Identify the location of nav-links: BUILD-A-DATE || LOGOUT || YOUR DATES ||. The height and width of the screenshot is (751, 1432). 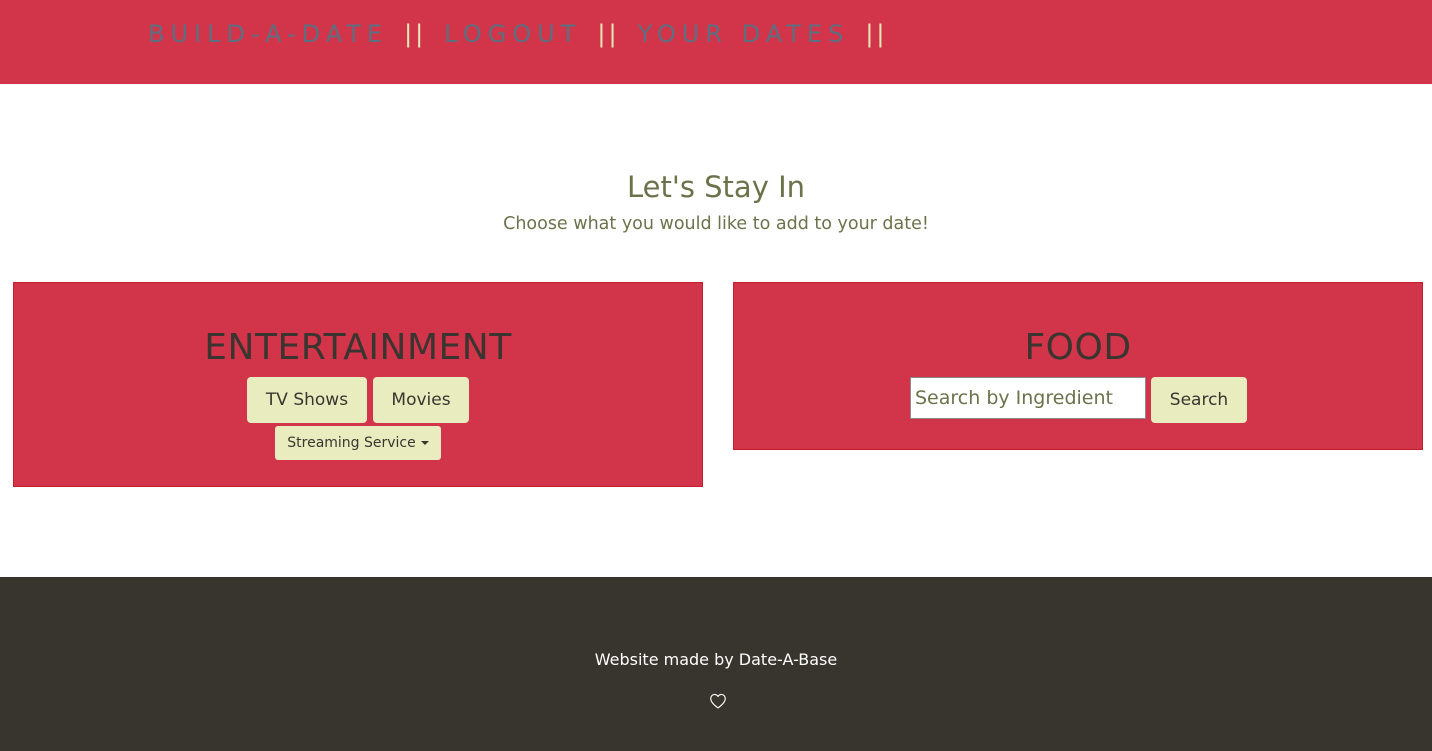
(527, 34).